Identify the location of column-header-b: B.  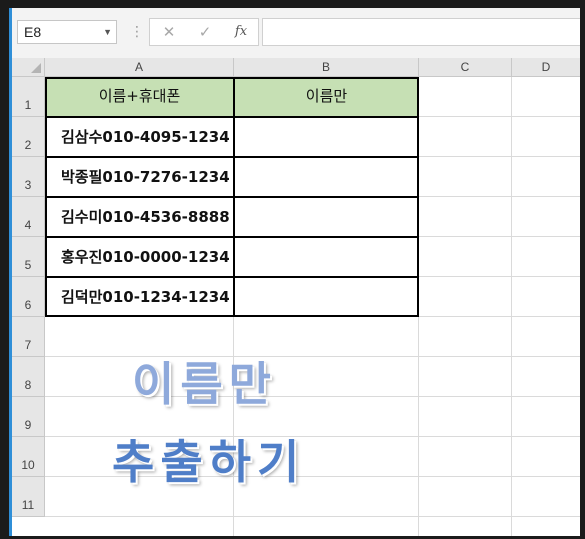
(326, 67).